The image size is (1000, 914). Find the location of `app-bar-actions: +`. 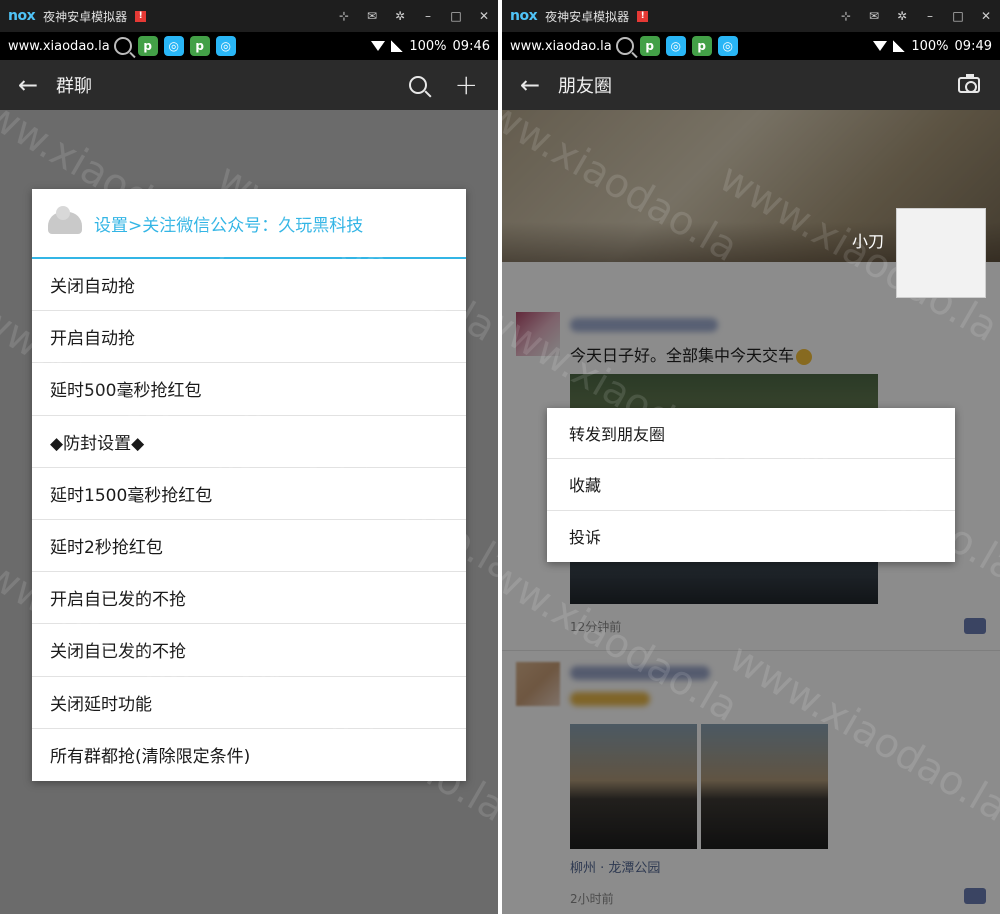

app-bar-actions: + is located at coordinates (453, 85).